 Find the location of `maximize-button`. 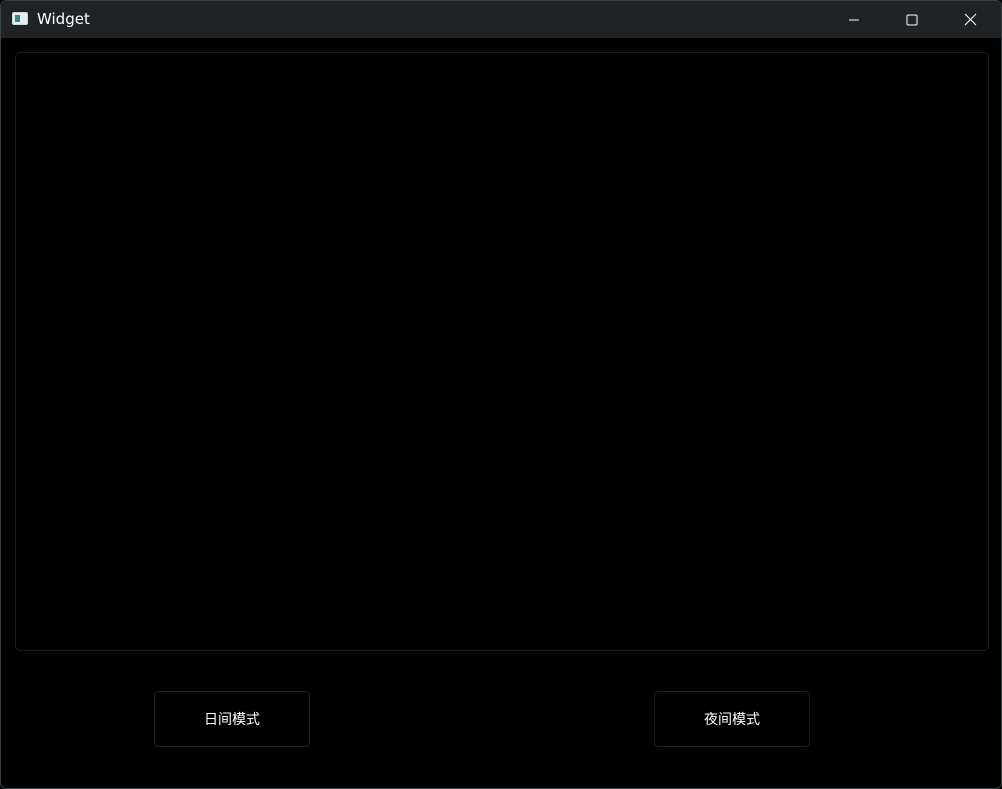

maximize-button is located at coordinates (912, 19).